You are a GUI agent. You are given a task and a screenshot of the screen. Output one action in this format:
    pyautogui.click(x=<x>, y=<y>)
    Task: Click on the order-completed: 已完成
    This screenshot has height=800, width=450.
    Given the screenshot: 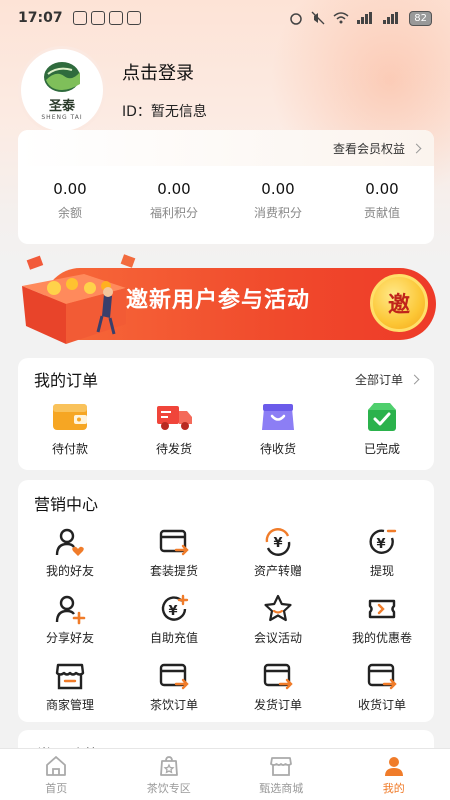 What is the action you would take?
    pyautogui.click(x=382, y=428)
    